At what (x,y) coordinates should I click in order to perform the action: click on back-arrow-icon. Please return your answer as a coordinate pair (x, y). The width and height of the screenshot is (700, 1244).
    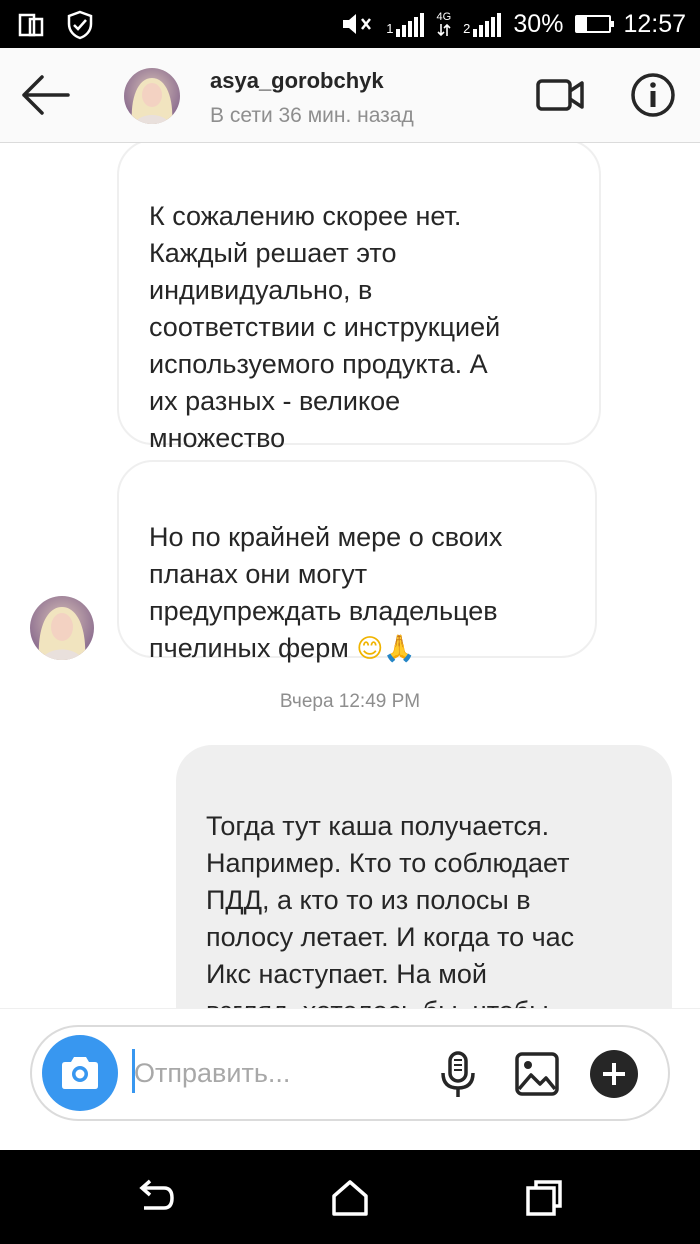
    Looking at the image, I should click on (46, 95).